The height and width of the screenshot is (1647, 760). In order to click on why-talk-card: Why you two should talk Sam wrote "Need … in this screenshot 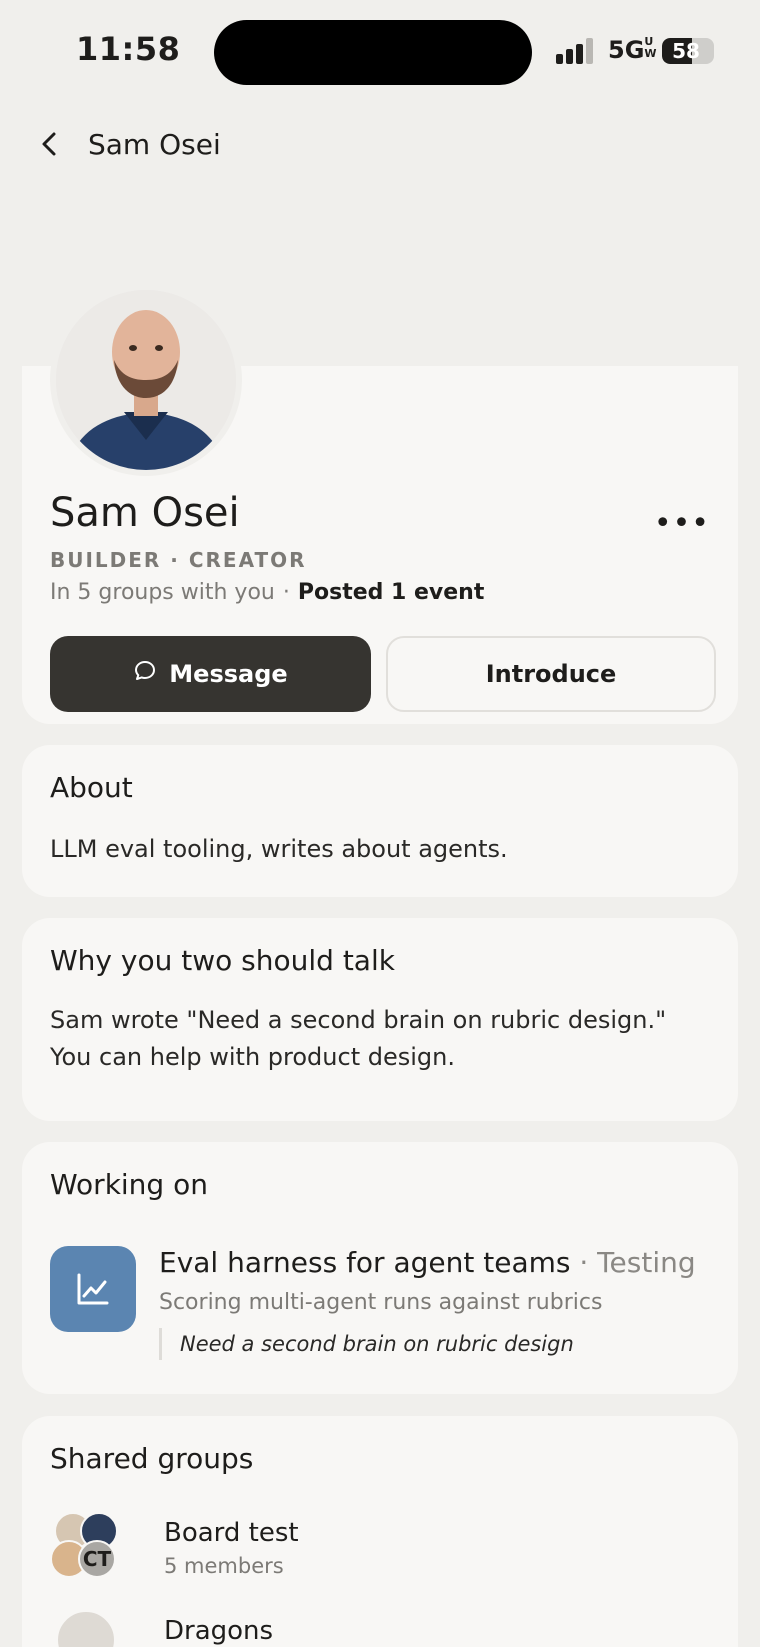, I will do `click(380, 1019)`.